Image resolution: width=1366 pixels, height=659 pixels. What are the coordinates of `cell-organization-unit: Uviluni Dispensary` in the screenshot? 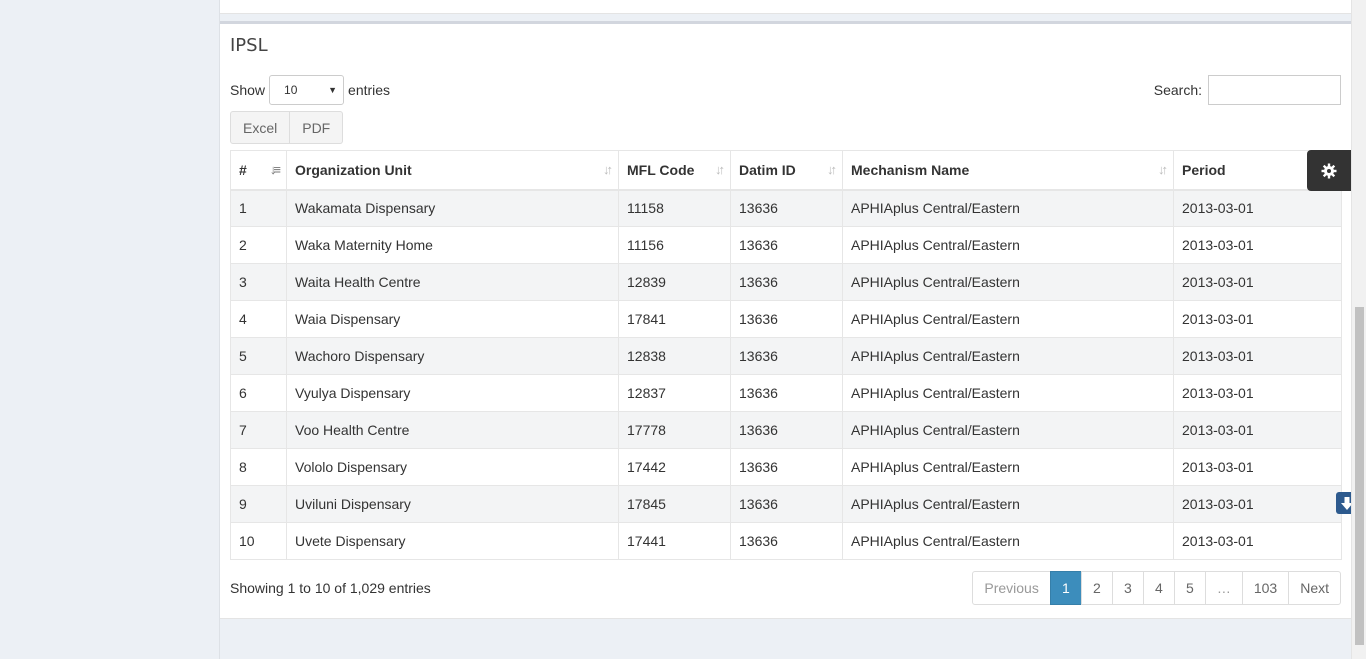 It's located at (452, 504).